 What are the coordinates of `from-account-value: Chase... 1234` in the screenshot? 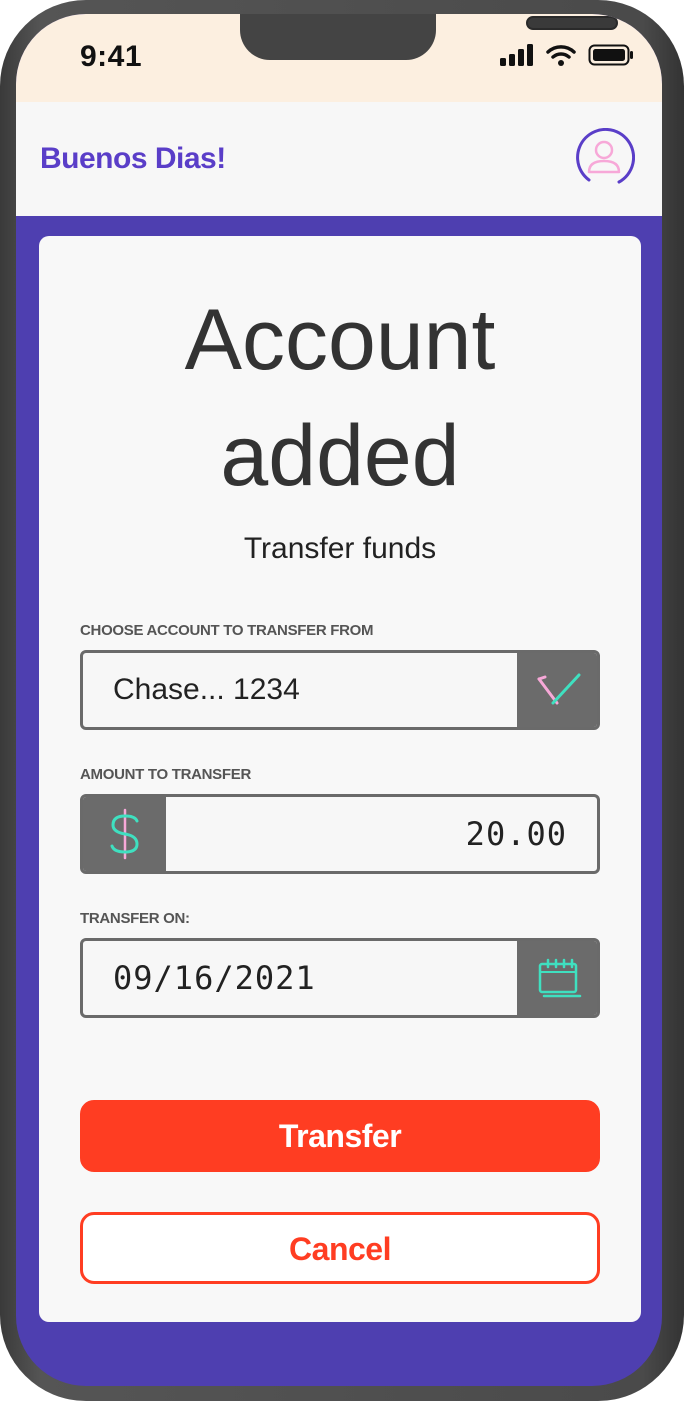 It's located at (206, 689).